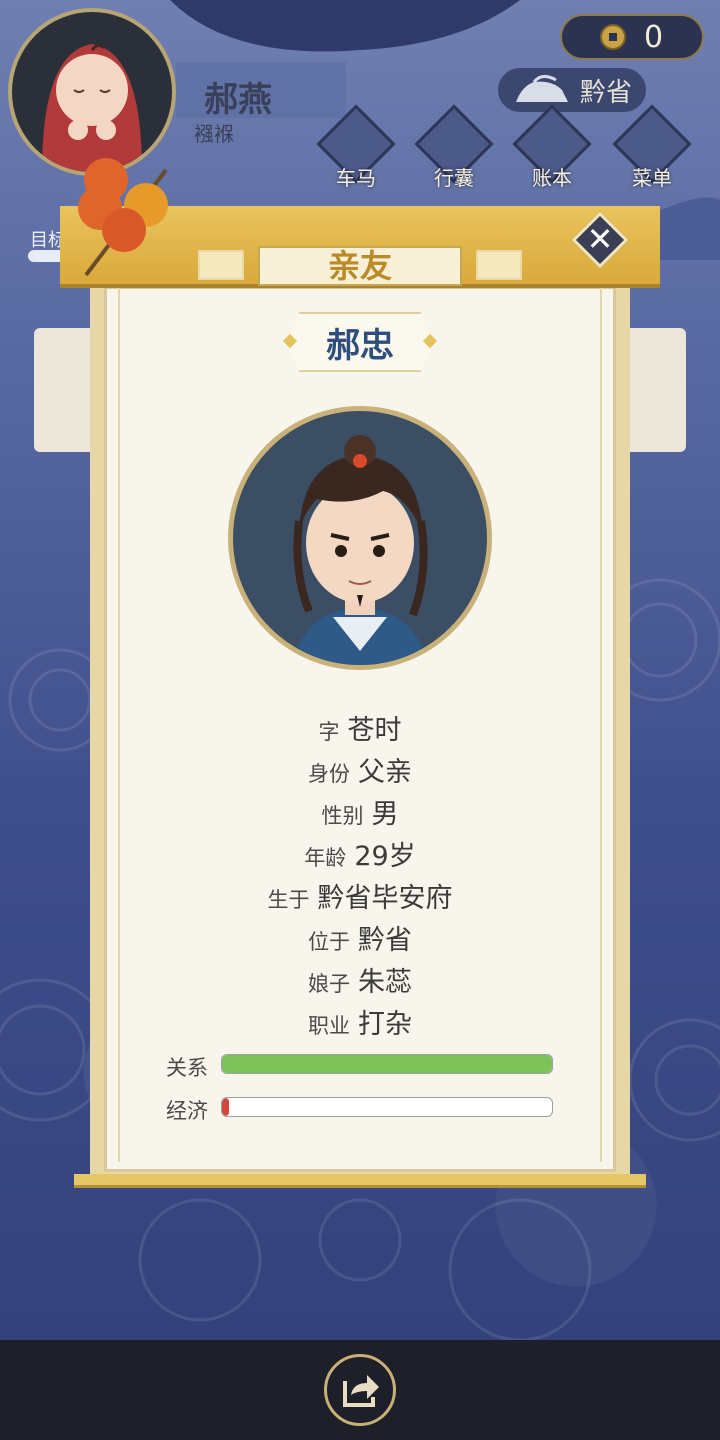  Describe the element at coordinates (613, 37) in the screenshot. I see `copper-coin-icon` at that location.